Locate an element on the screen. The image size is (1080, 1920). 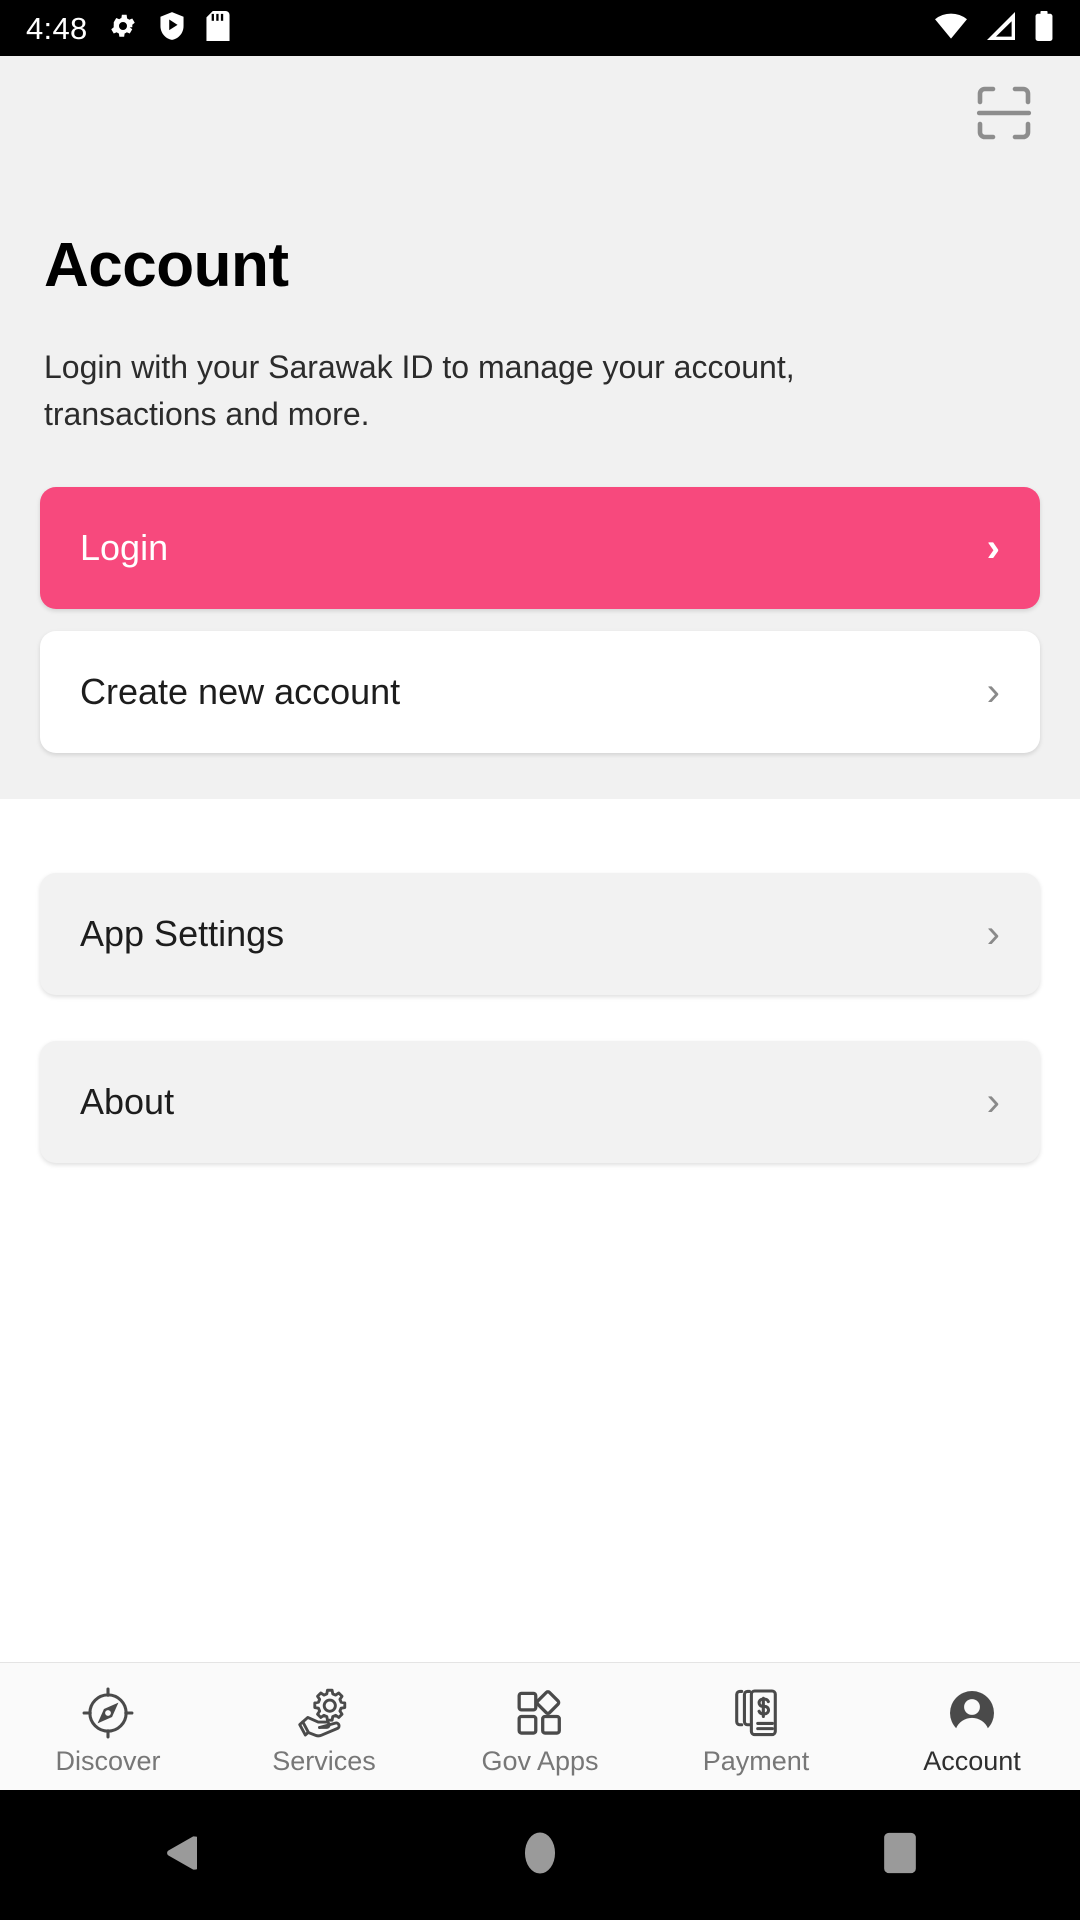
create-account-button-label: Create new account is located at coordinates (240, 691).